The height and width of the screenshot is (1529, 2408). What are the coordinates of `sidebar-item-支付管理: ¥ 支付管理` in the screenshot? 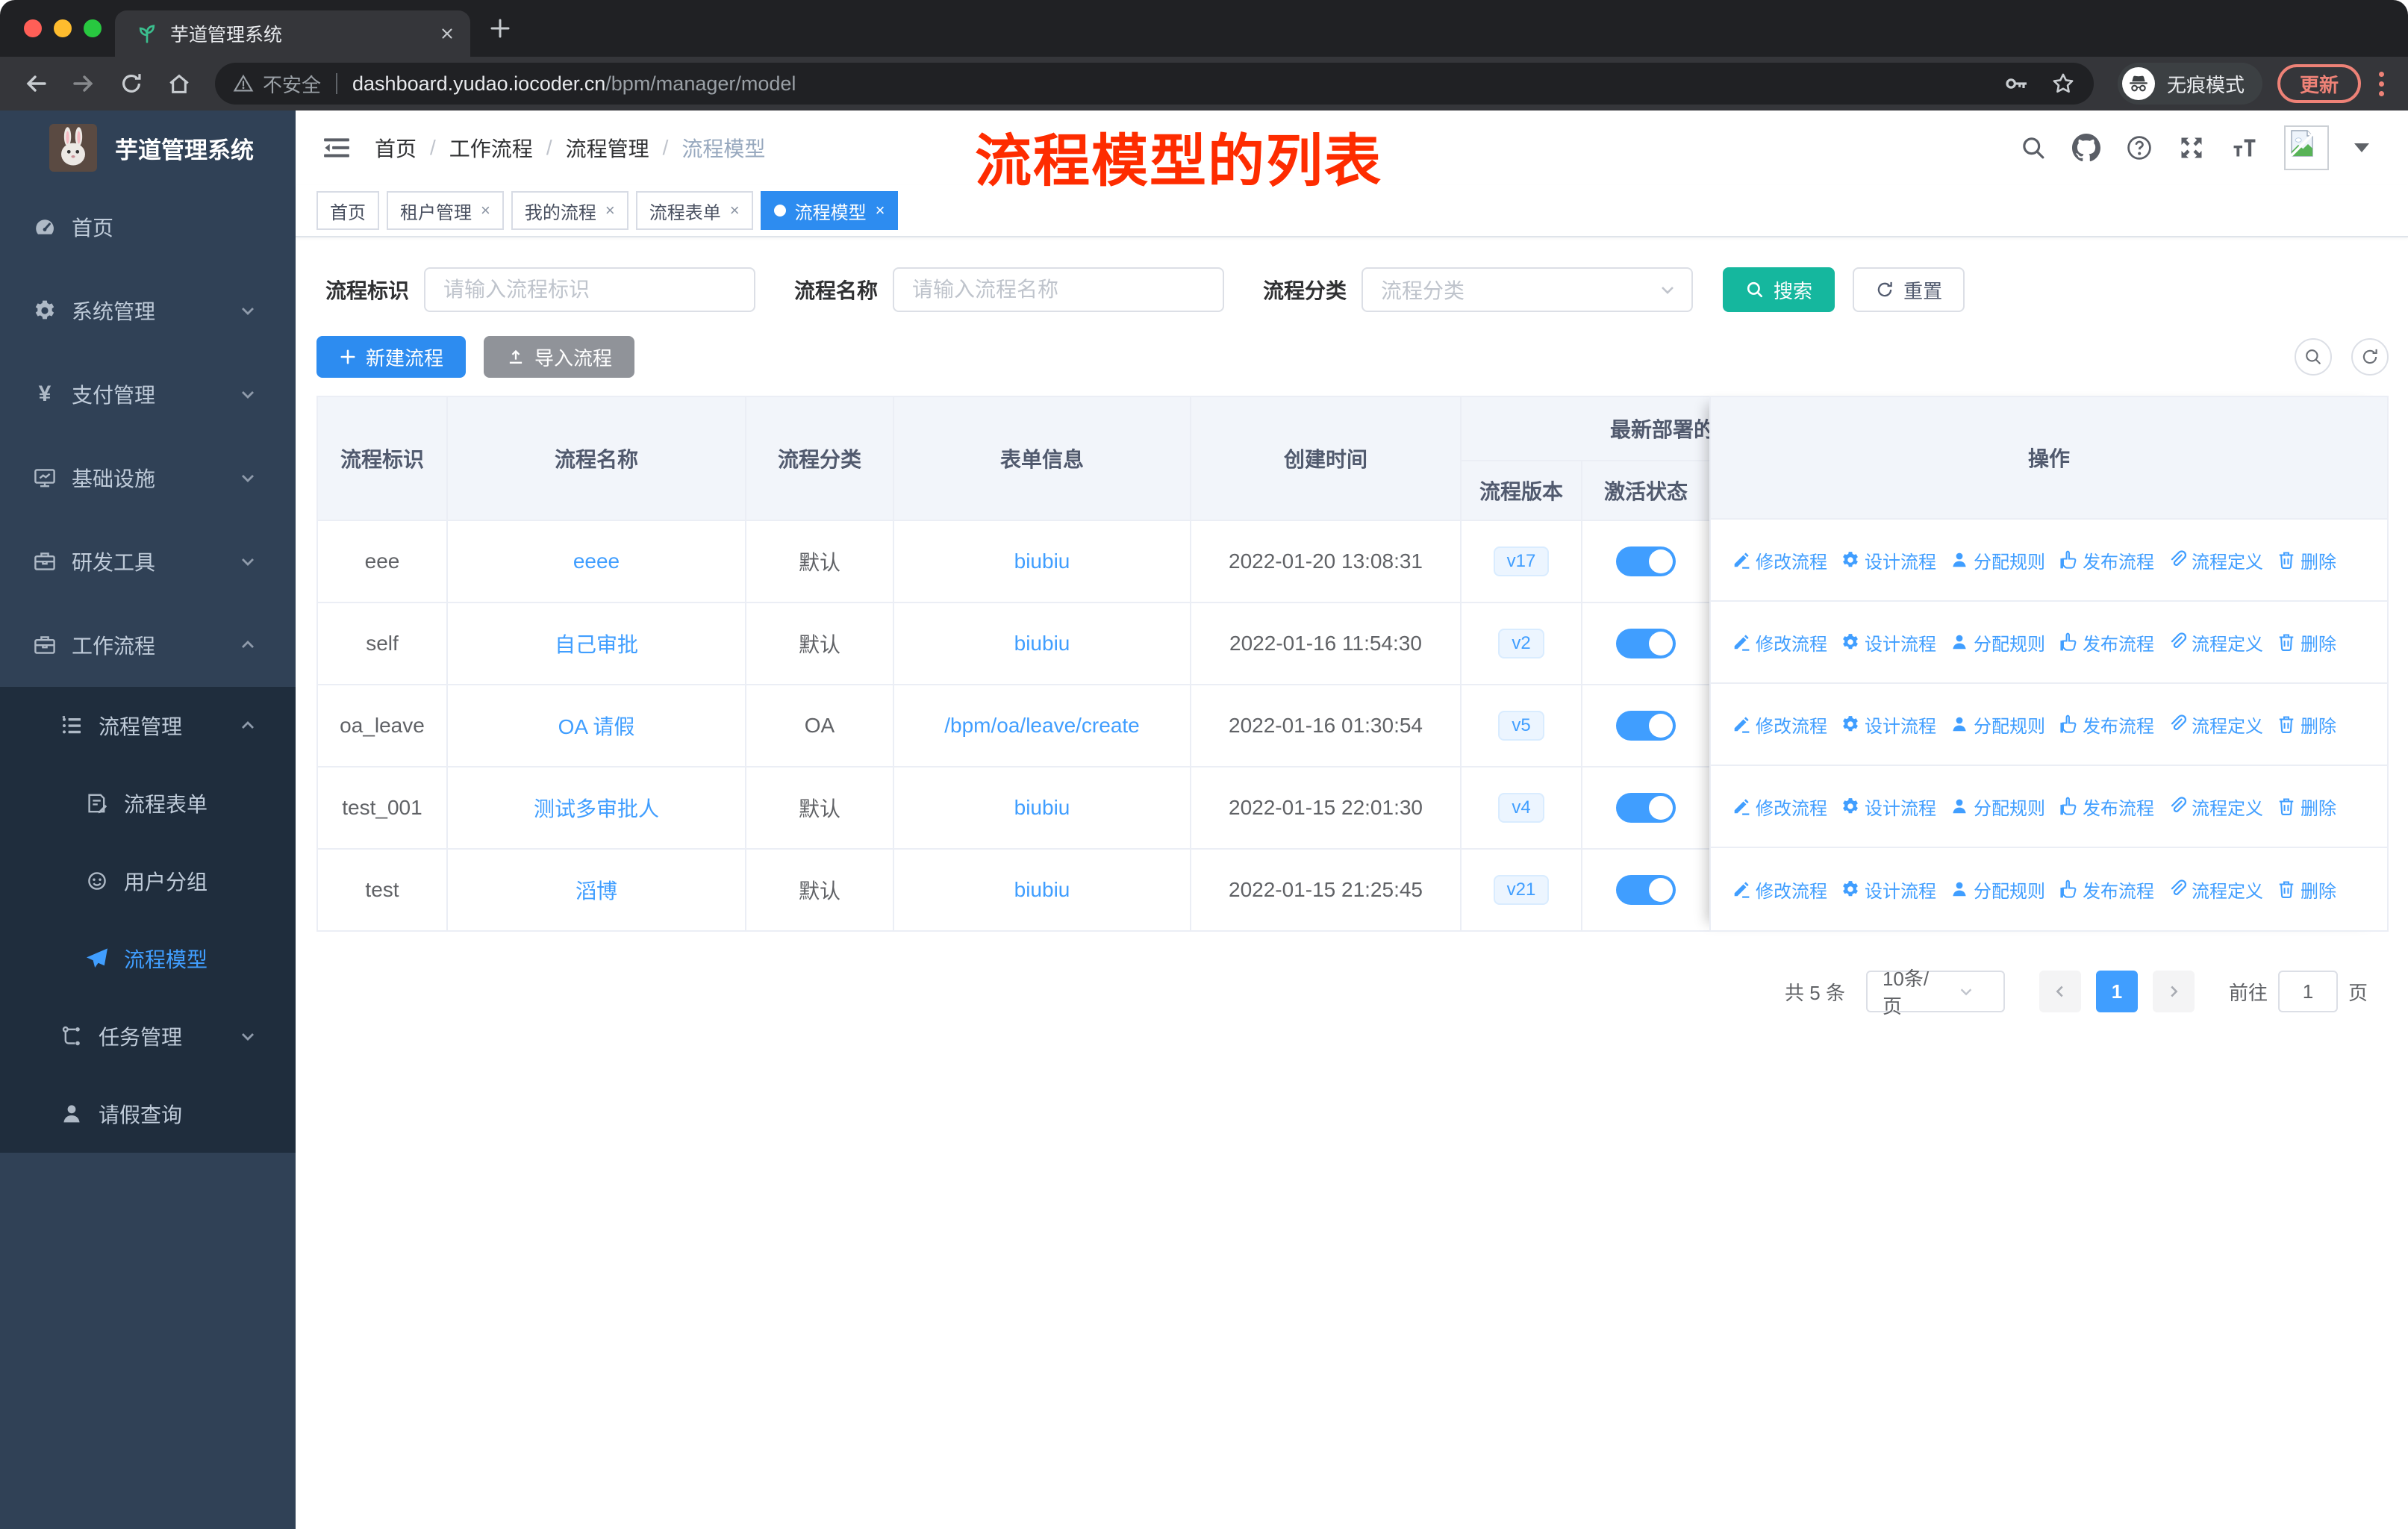 It's located at (148, 394).